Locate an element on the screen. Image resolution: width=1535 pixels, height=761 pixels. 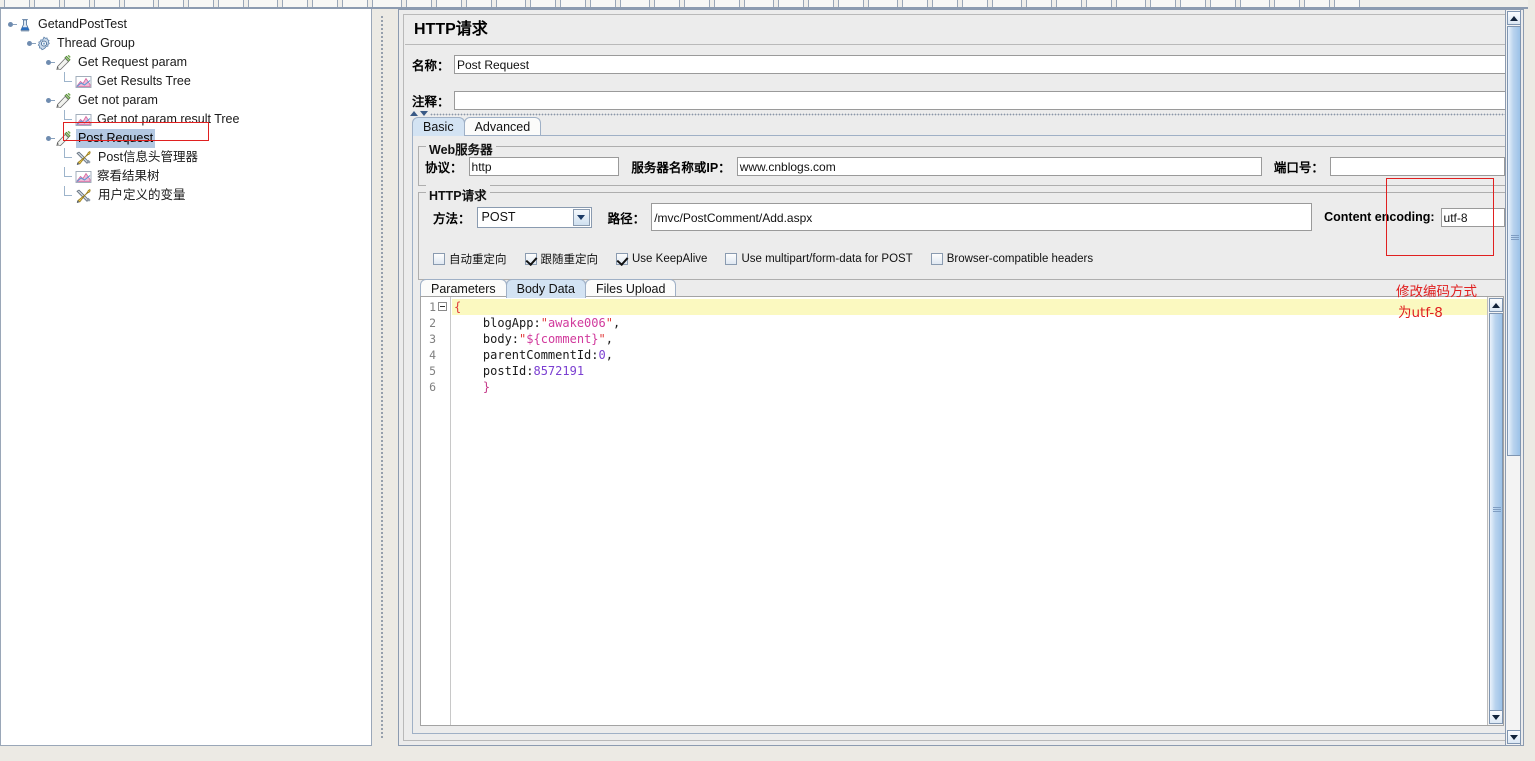
tree-node-4: Get Results Tree is located at coordinates (188, 81).